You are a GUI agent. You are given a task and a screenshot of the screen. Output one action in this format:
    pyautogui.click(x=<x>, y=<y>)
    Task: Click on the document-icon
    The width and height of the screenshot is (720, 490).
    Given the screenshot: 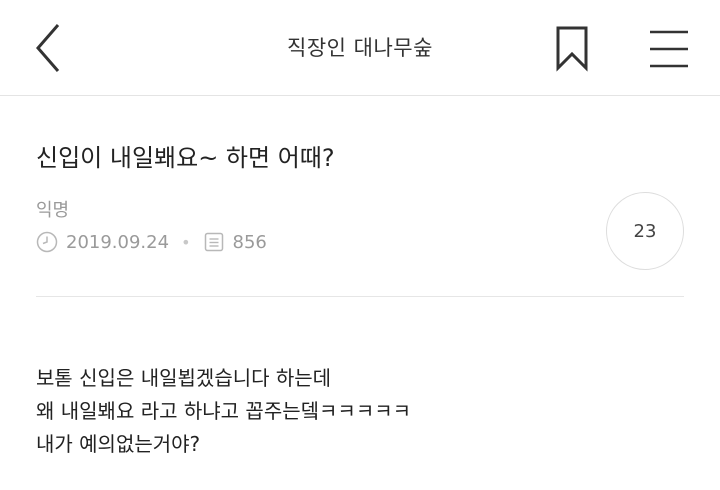 What is the action you would take?
    pyautogui.click(x=213, y=242)
    